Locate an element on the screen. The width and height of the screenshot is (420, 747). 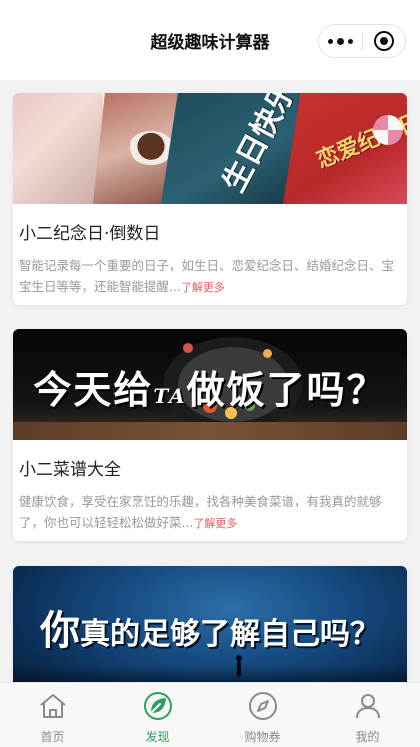
mini-program-capsule is located at coordinates (362, 41).